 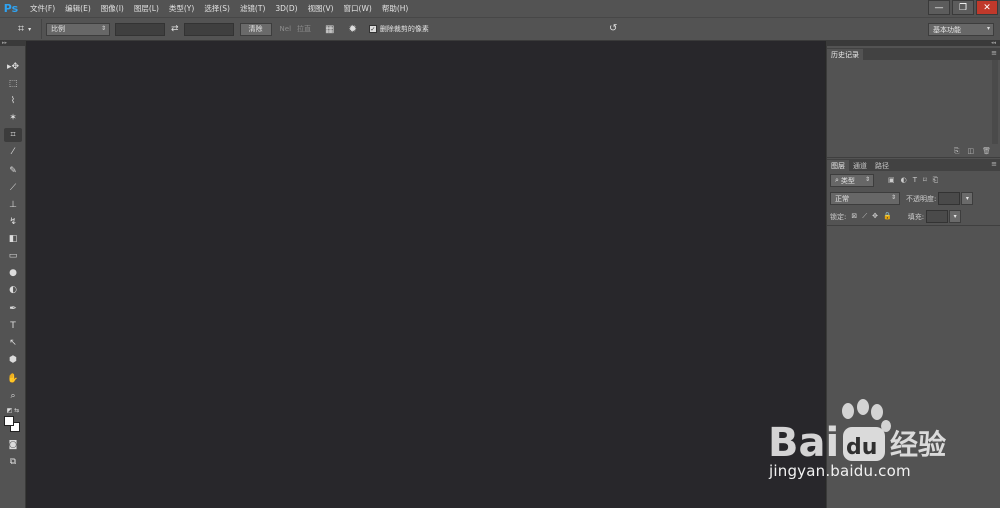 I want to click on menu-type: 类型(Y), so click(x=181, y=8).